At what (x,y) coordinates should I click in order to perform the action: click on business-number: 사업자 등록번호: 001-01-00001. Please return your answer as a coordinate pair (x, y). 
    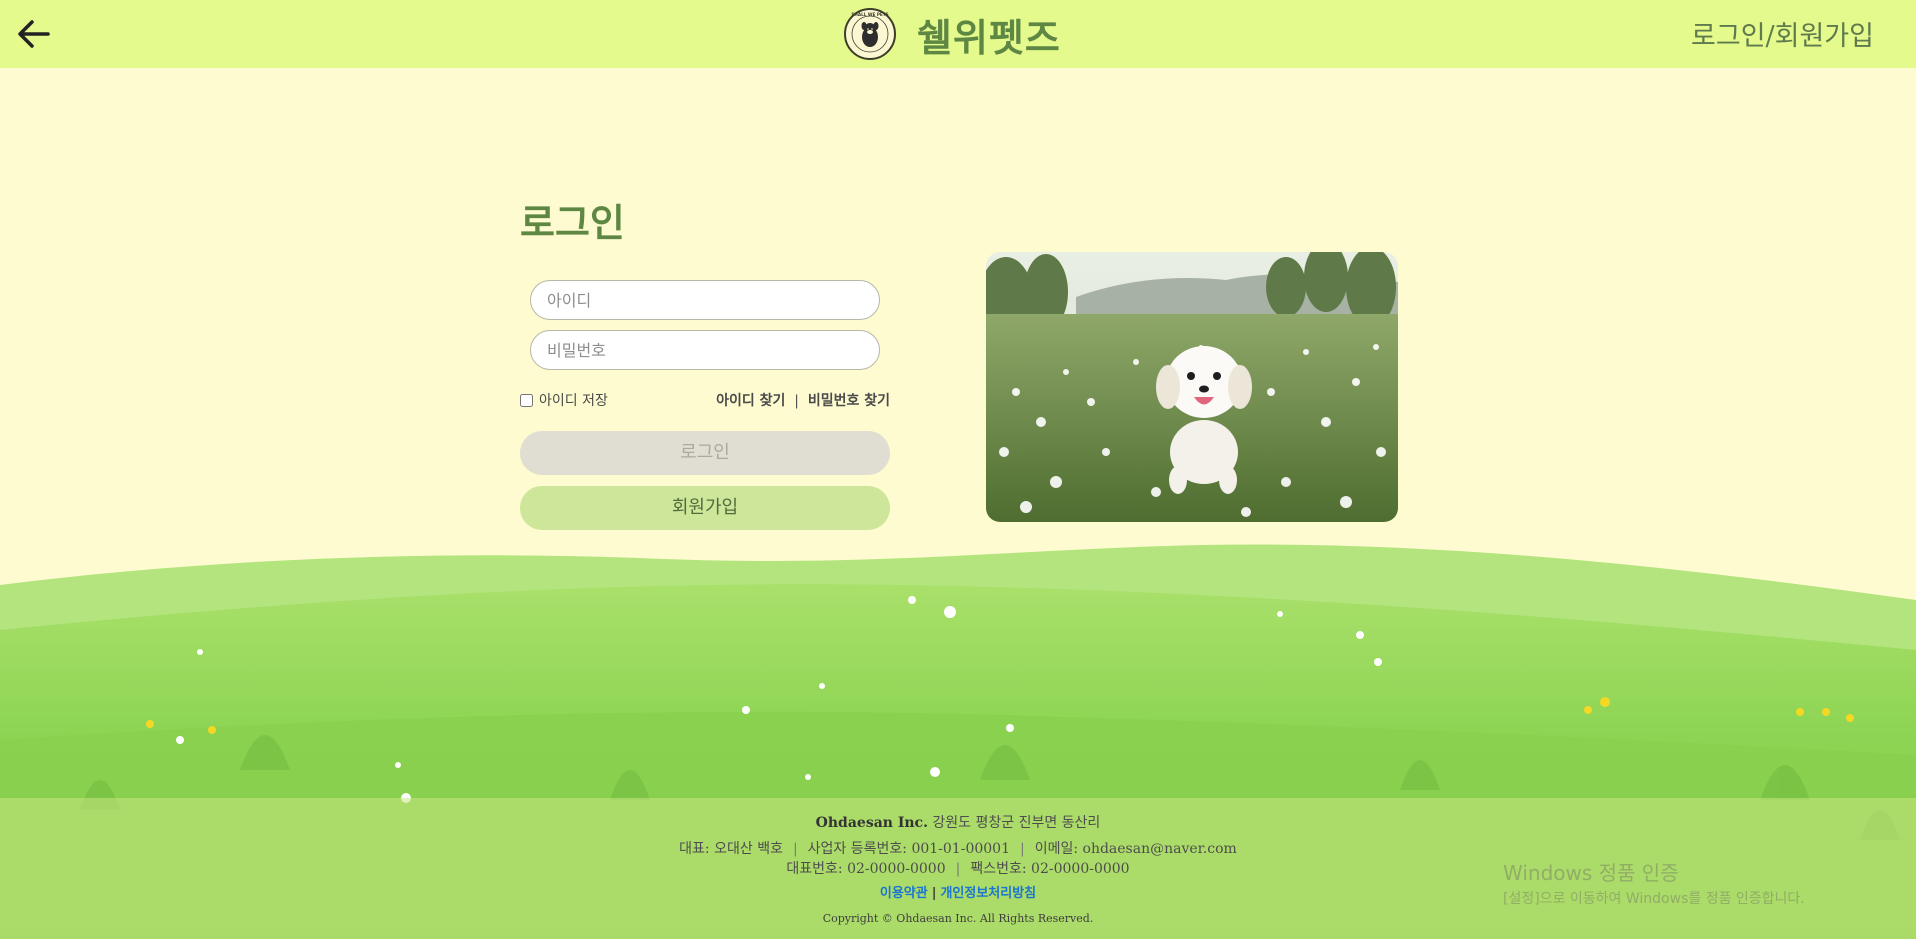
    Looking at the image, I should click on (908, 849).